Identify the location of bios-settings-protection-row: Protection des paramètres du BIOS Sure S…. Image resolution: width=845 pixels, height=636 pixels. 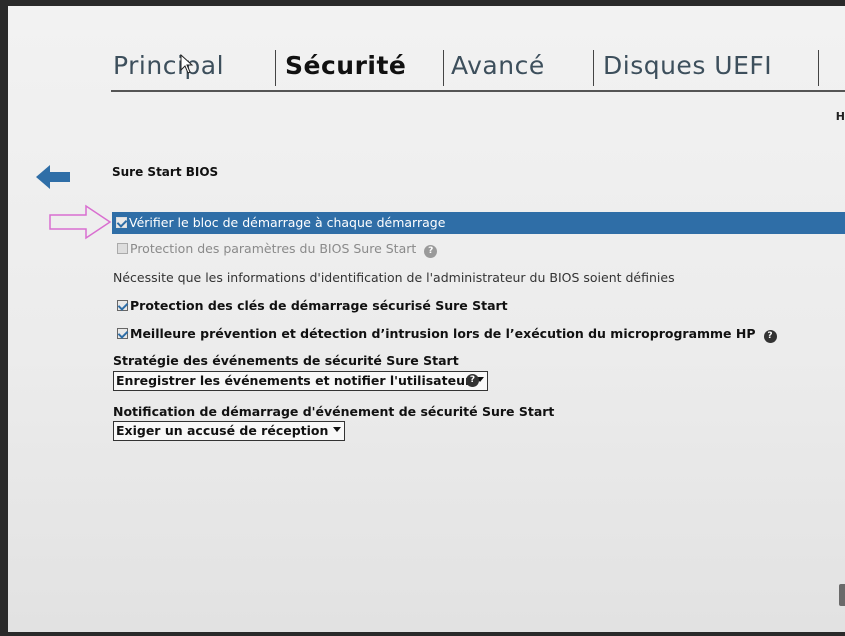
(277, 249).